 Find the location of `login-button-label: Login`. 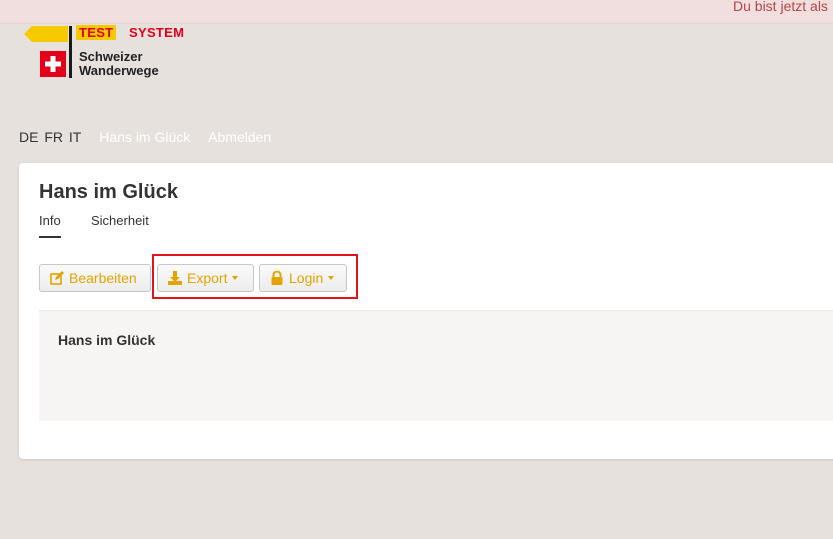

login-button-label: Login is located at coordinates (306, 278).